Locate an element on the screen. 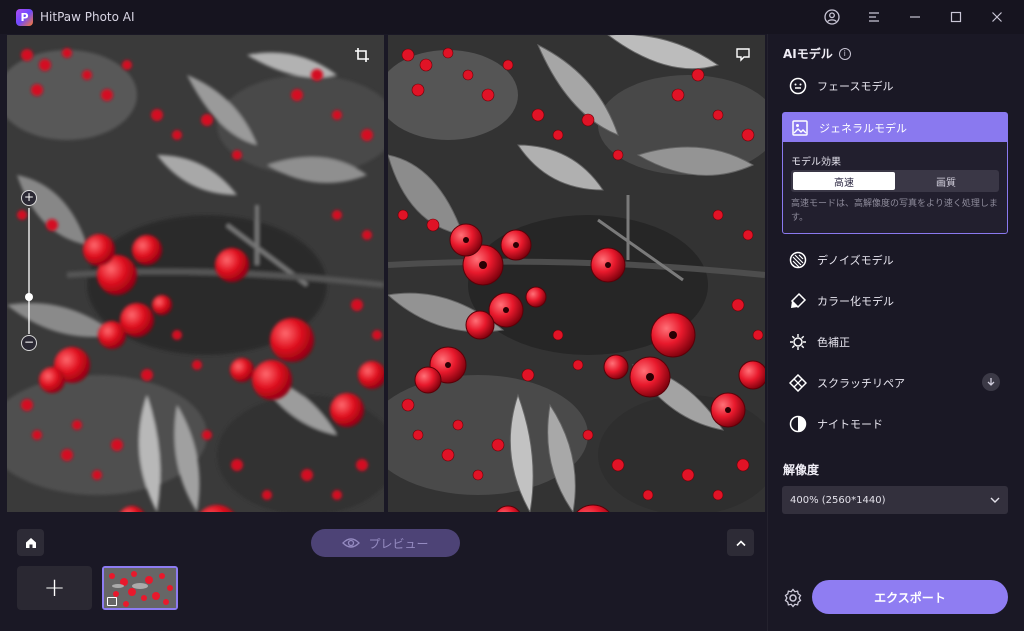 This screenshot has width=1024, height=631. chevron-up-icon is located at coordinates (740, 542).